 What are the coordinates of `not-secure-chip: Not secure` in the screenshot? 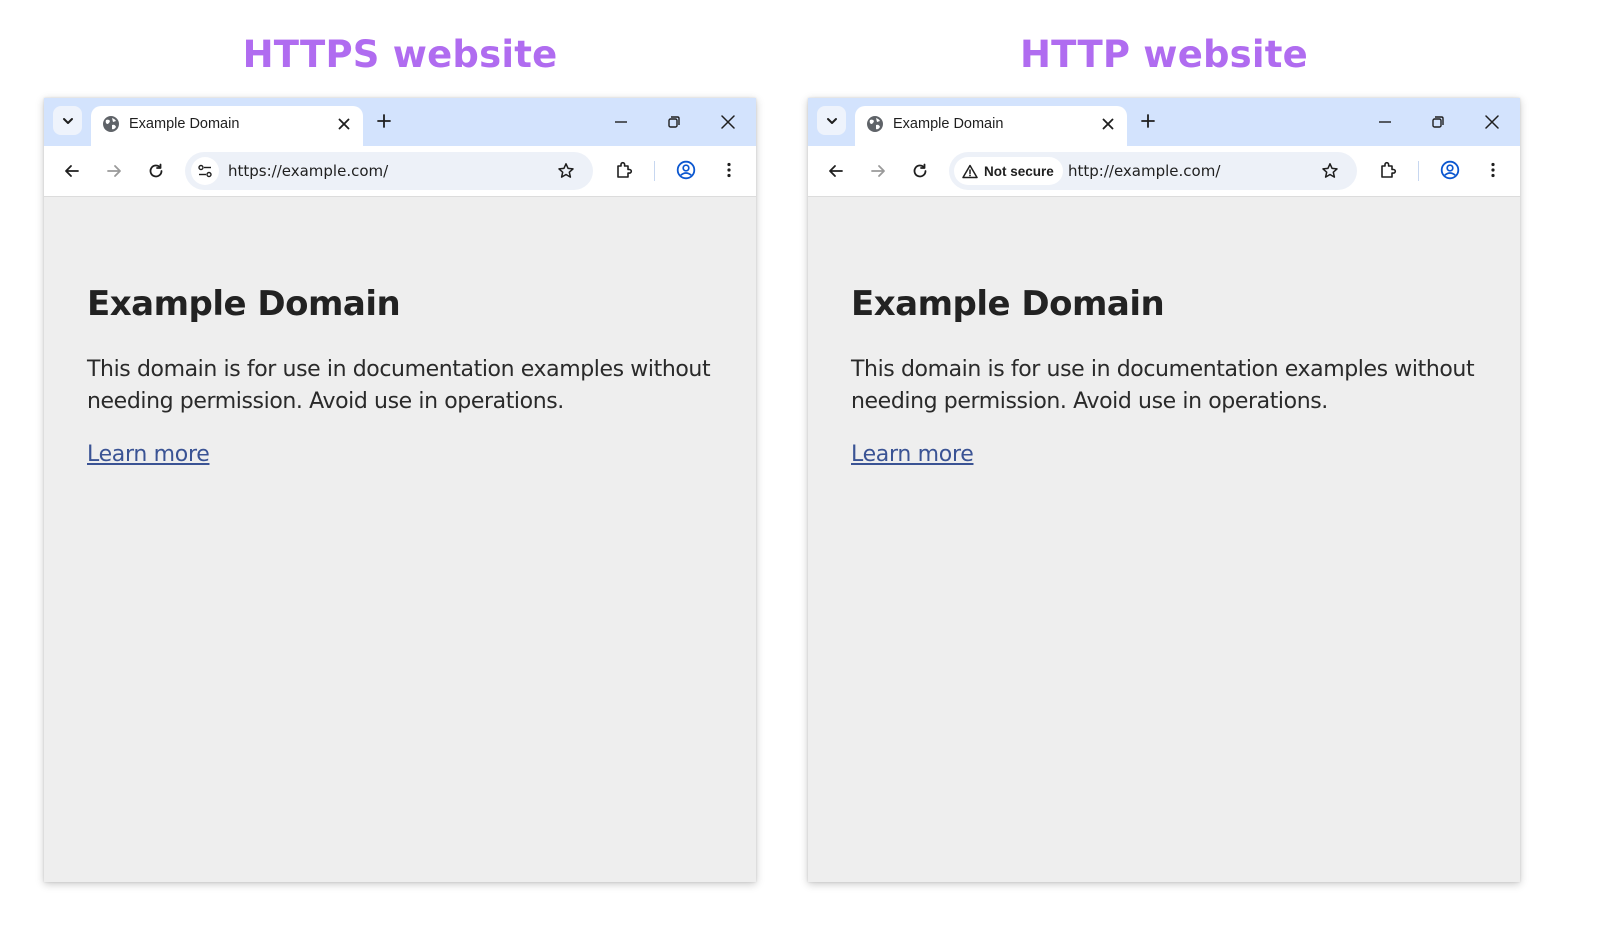 It's located at (1008, 171).